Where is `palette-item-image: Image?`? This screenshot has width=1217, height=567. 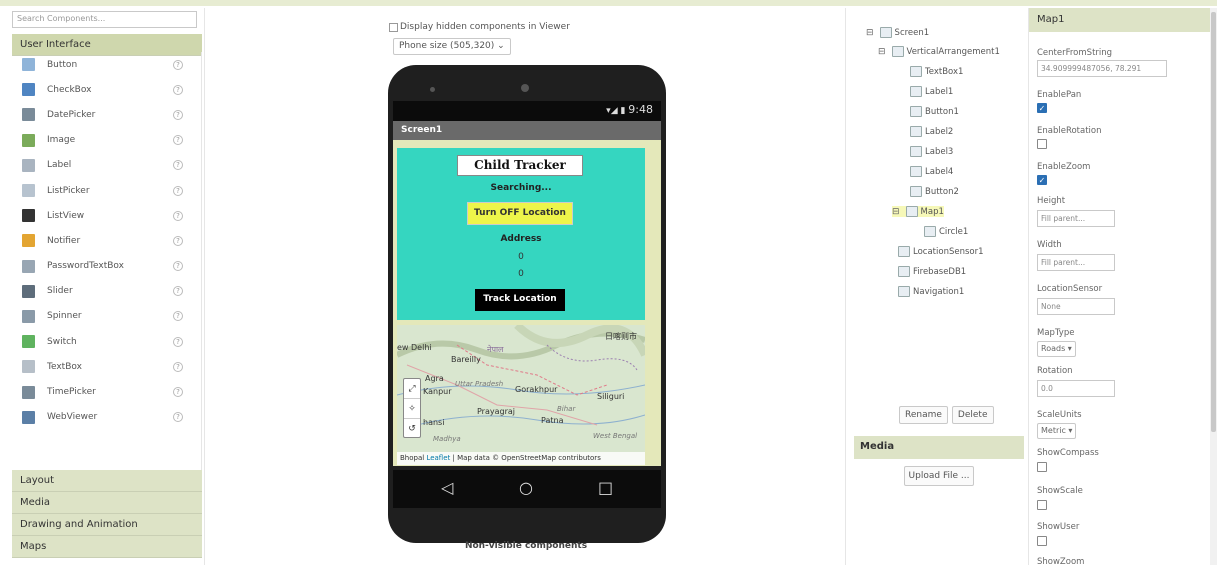 palette-item-image: Image? is located at coordinates (106, 140).